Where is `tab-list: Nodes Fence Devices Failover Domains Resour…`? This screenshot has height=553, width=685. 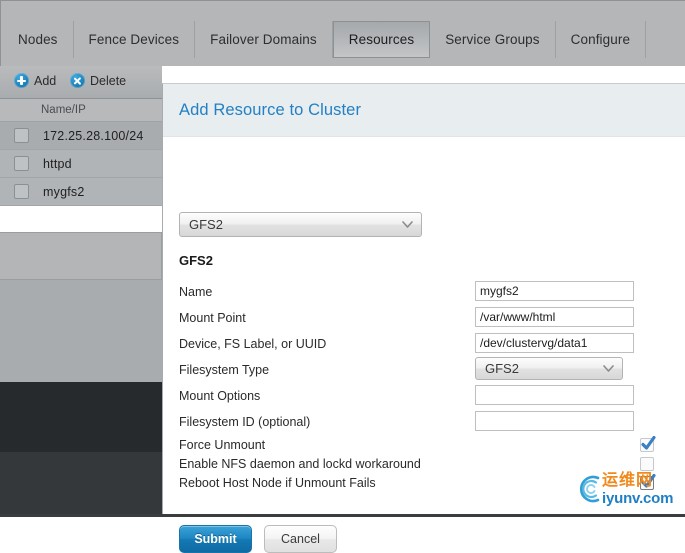 tab-list: Nodes Fence Devices Failover Domains Resour… is located at coordinates (324, 39).